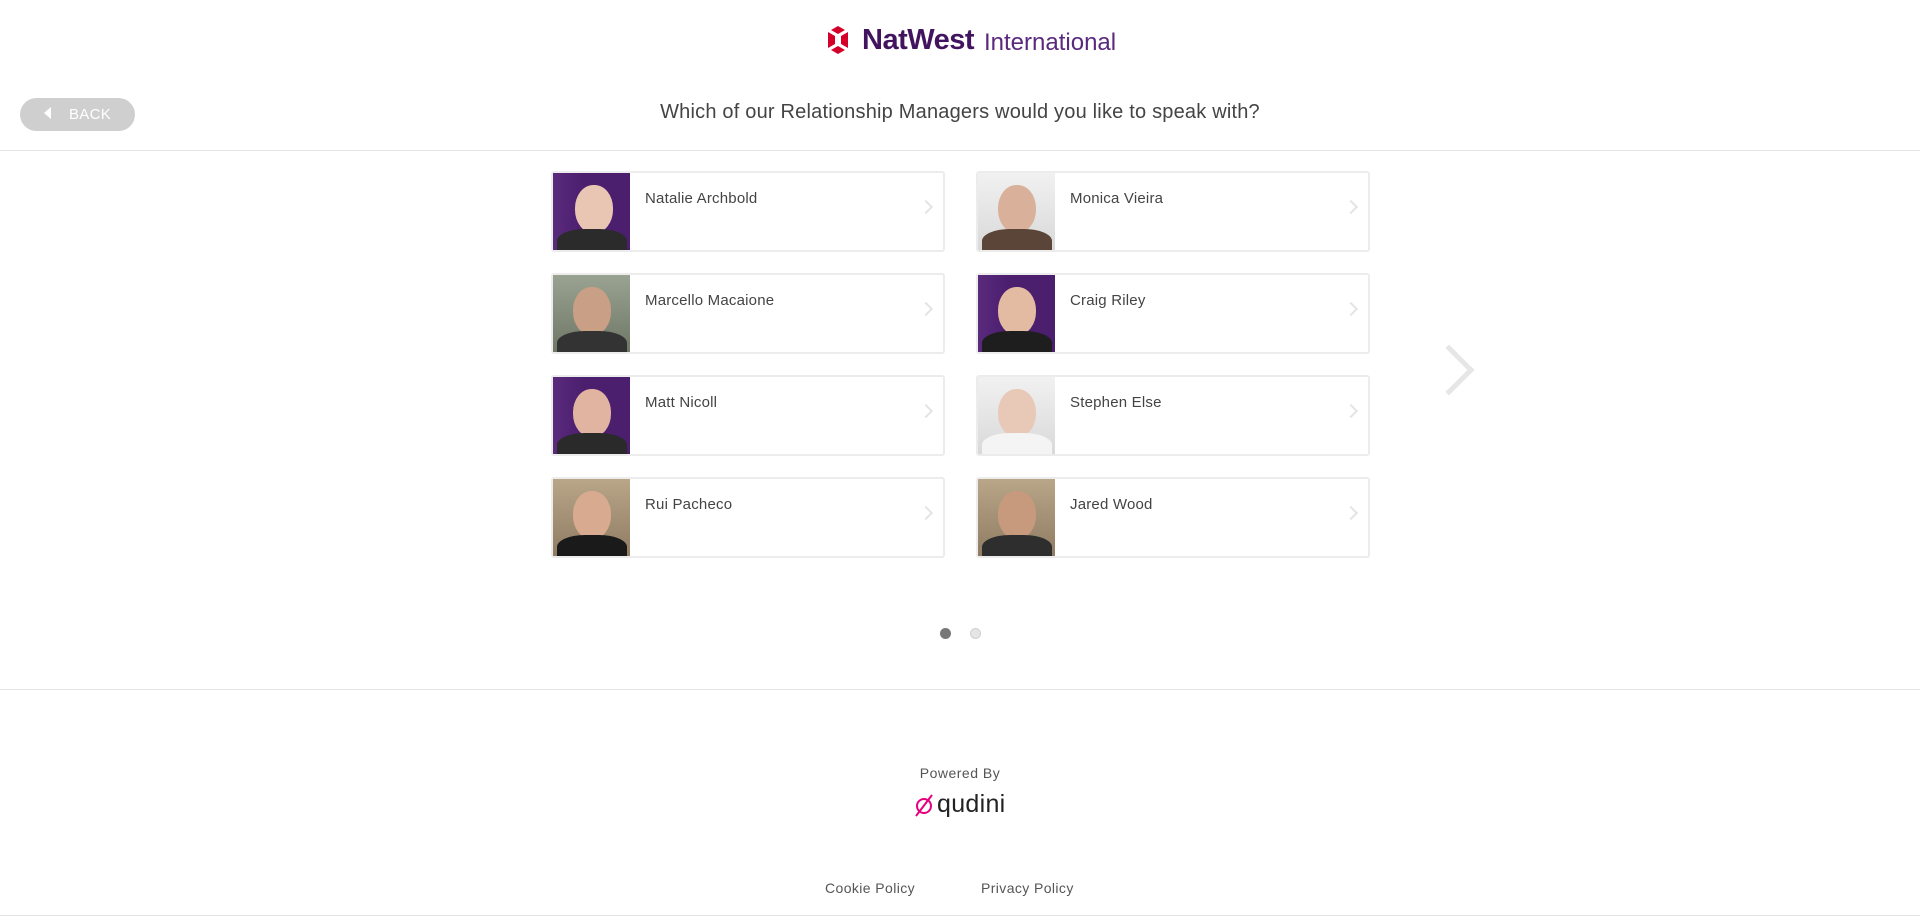  I want to click on manager-card-monica-vieira: Monica Vieira, so click(1173, 211).